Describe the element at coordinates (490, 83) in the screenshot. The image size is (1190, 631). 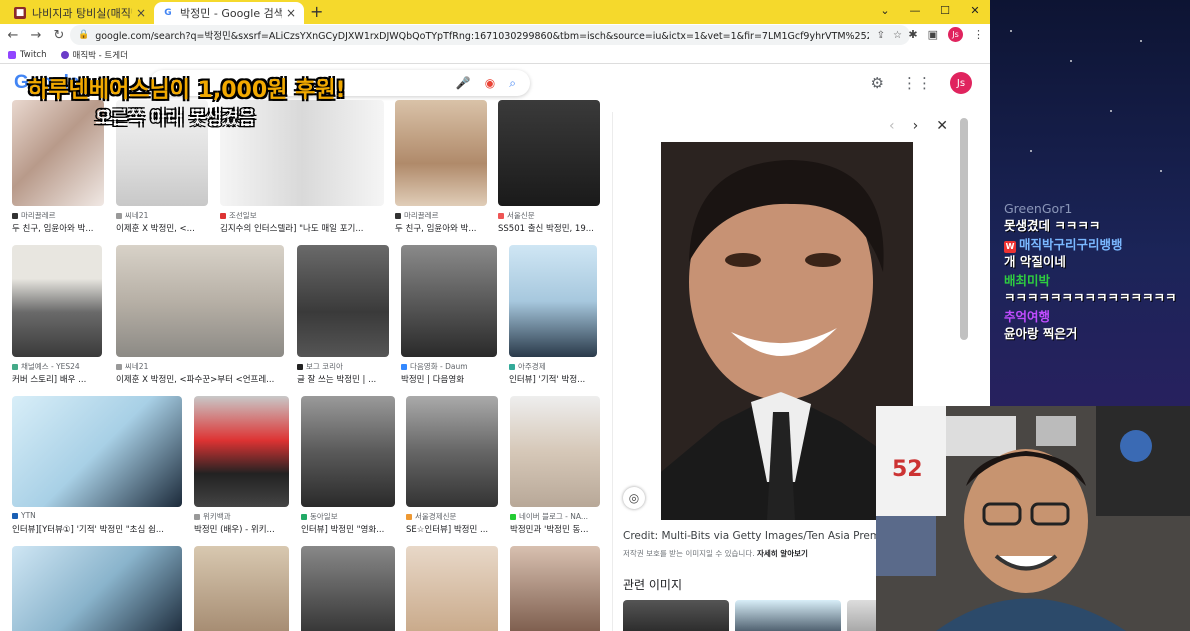
I see `lens-icon: ◉` at that location.